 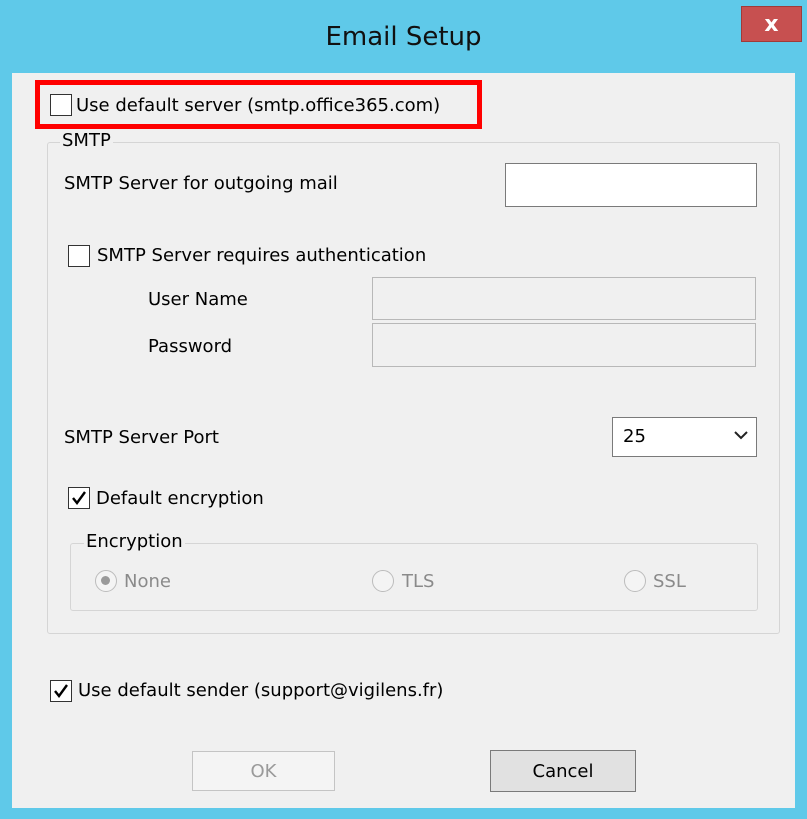 I want to click on highlight-box, so click(x=258, y=104).